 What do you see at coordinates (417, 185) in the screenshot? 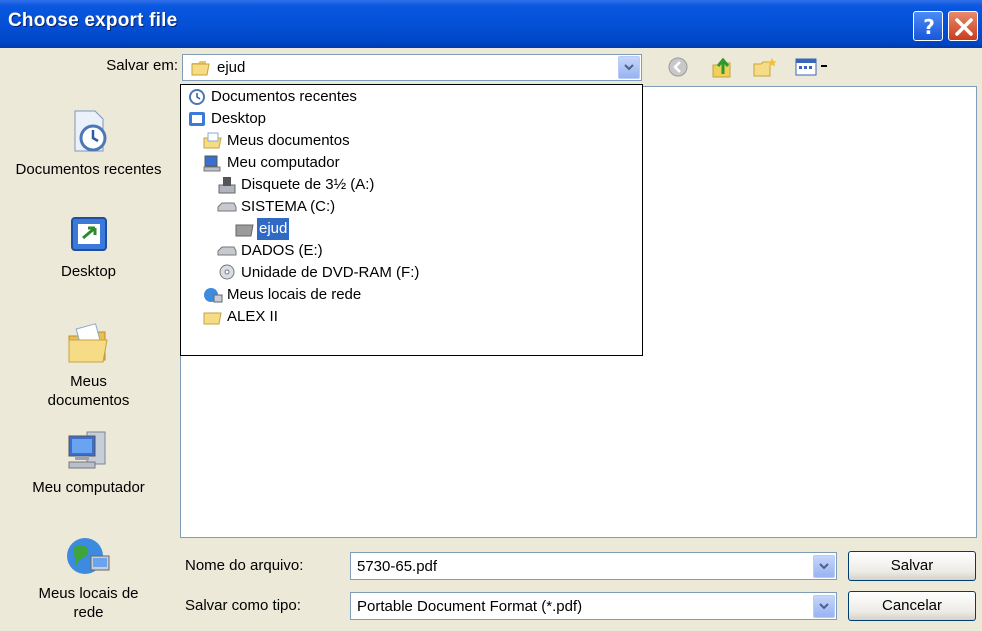
I see `dropdown-item-floppy: Disquete de 3½ (A:)` at bounding box center [417, 185].